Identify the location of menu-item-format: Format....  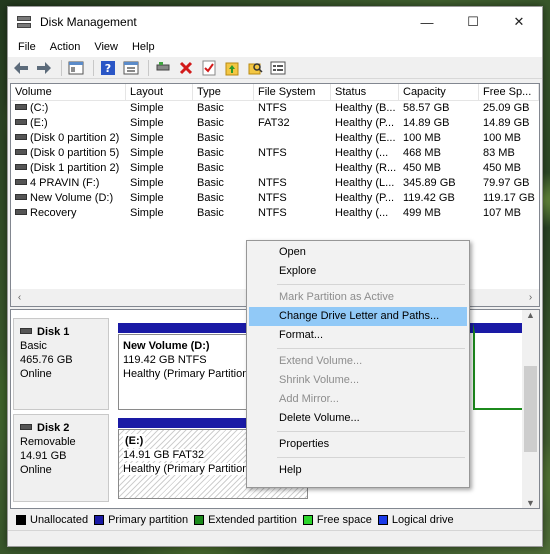
(358, 335).